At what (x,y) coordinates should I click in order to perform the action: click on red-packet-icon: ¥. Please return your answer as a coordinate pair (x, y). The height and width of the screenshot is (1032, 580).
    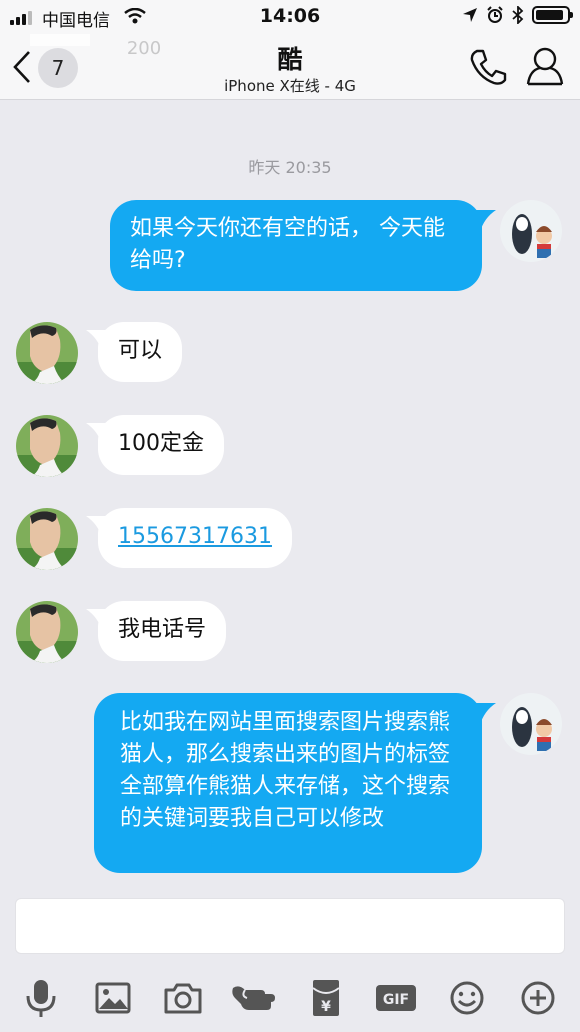
    Looking at the image, I should click on (326, 998).